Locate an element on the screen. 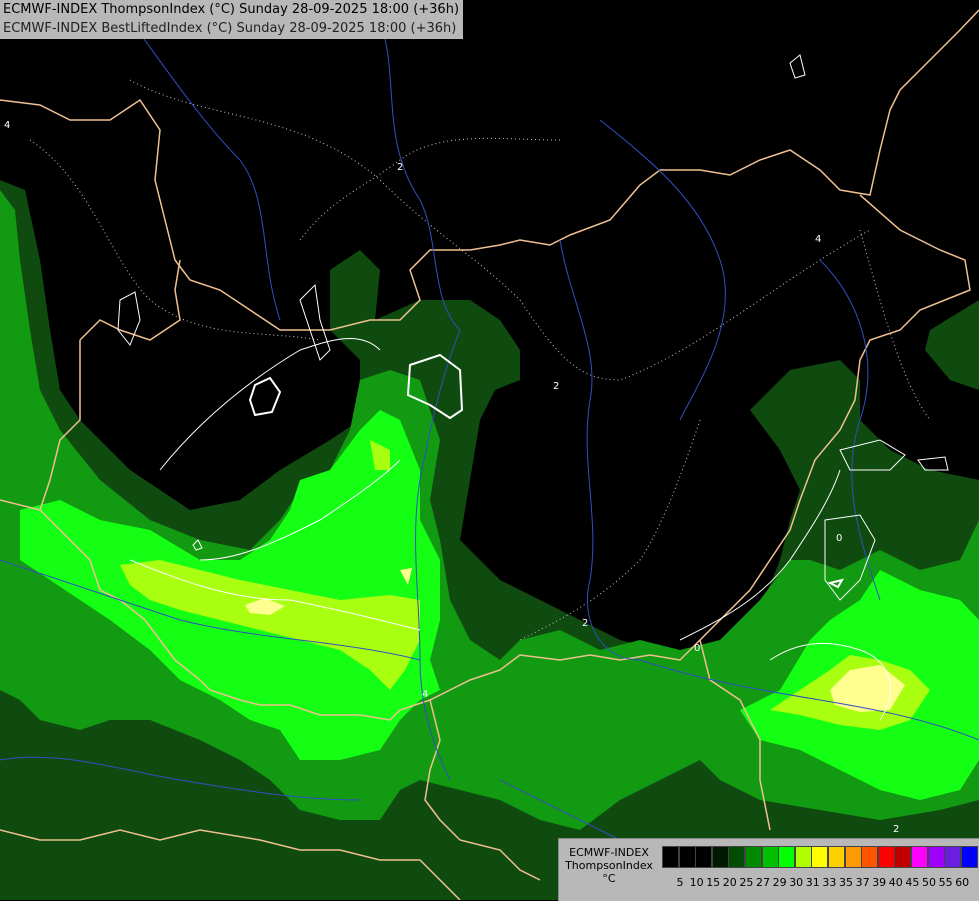 This screenshot has height=901, width=979. legend-model: ECMWF-INDEX is located at coordinates (609, 852).